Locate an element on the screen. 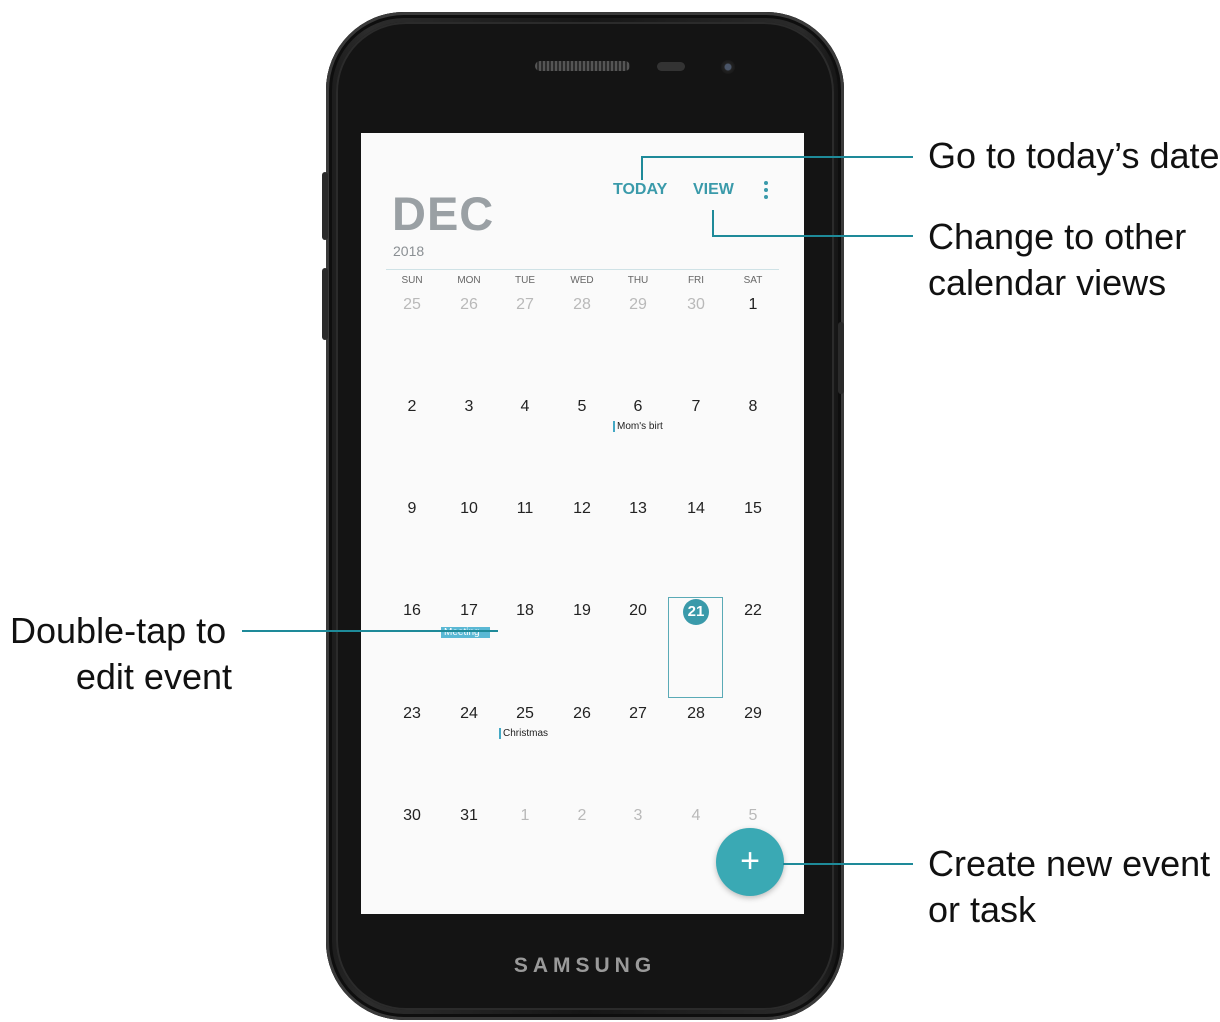  day-cell: 17 is located at coordinates (469, 611).